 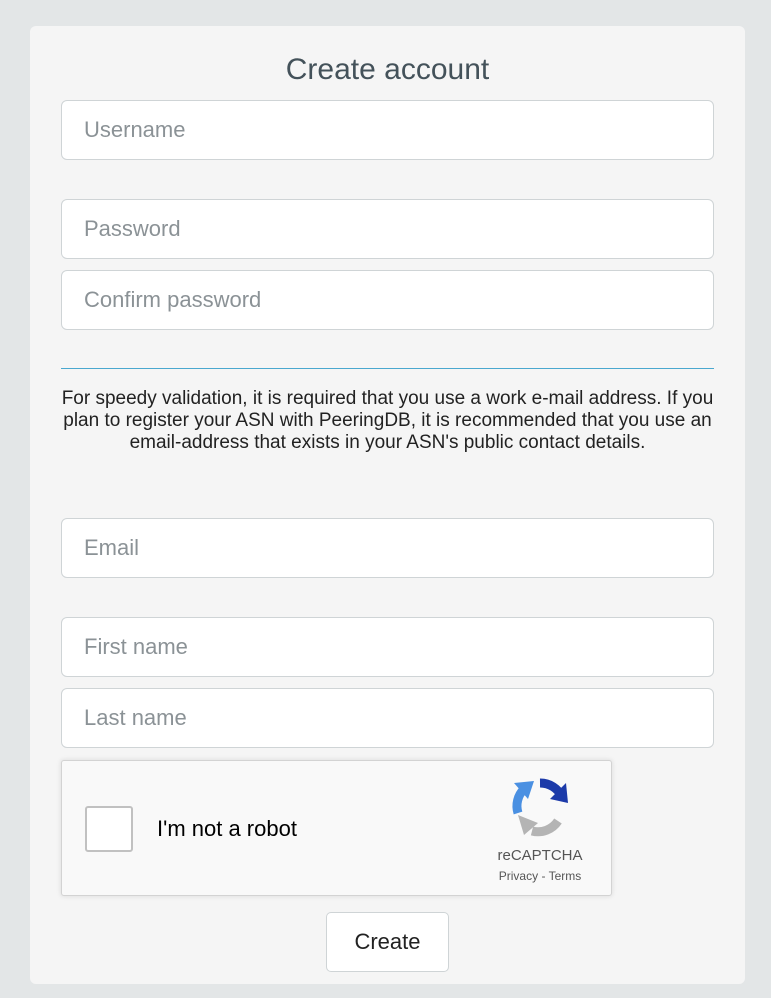 I want to click on email-input, so click(x=387, y=548).